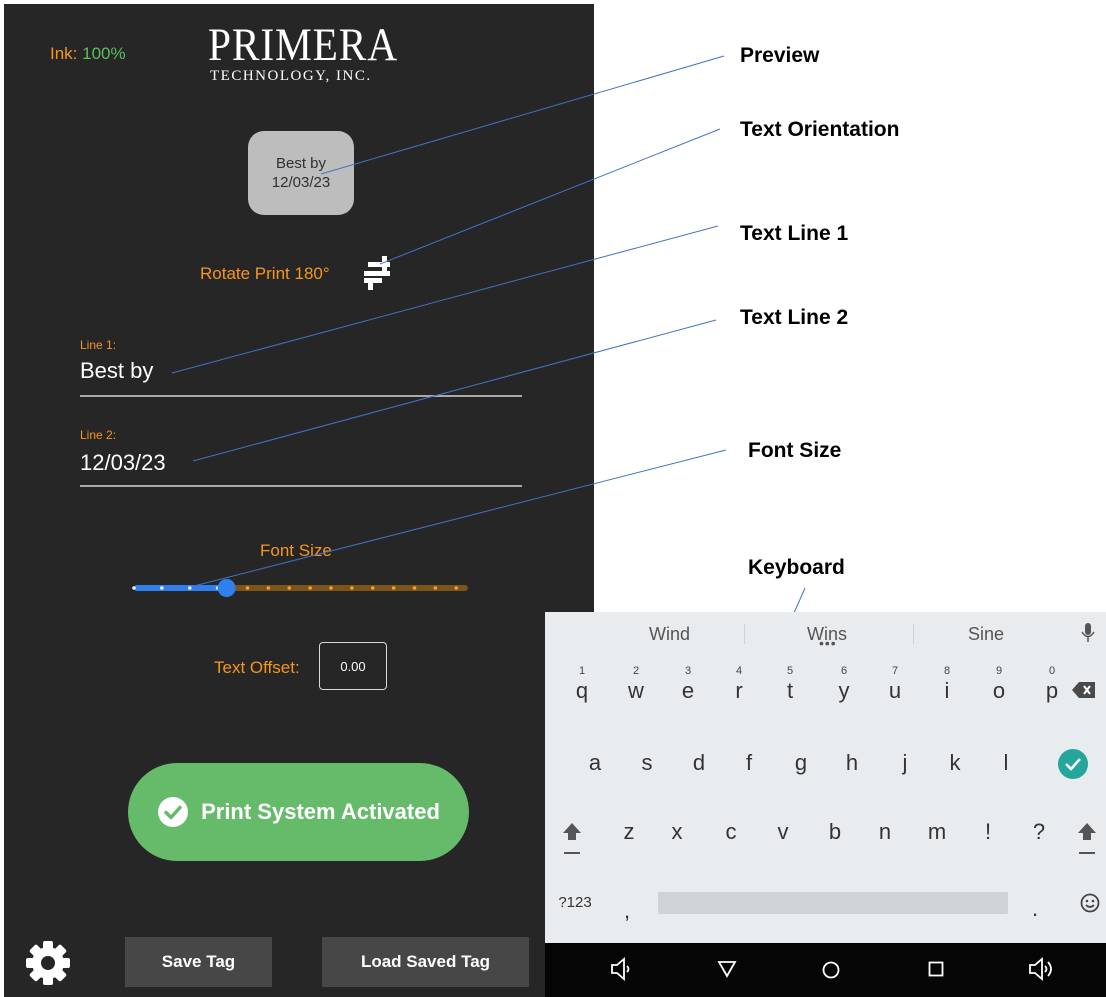 This screenshot has height=997, width=1106. What do you see at coordinates (296, 550) in the screenshot?
I see `font-size-label: Font Size` at bounding box center [296, 550].